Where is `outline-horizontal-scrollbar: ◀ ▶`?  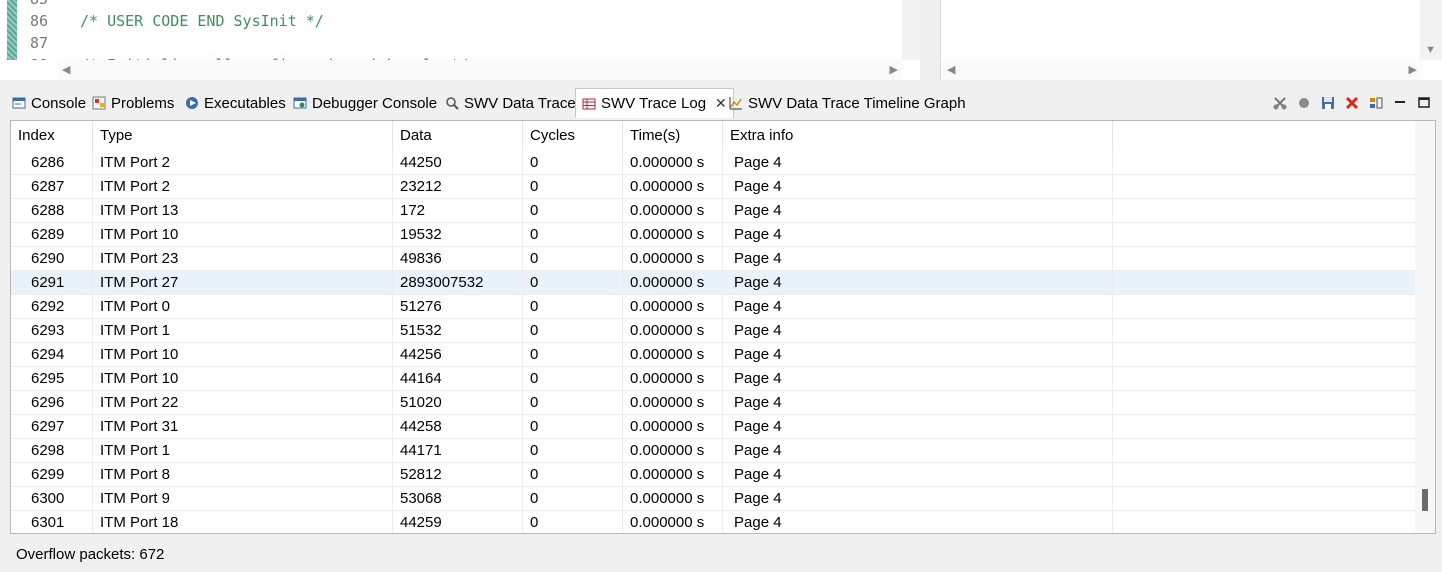 outline-horizontal-scrollbar: ◀ ▶ is located at coordinates (1181, 70).